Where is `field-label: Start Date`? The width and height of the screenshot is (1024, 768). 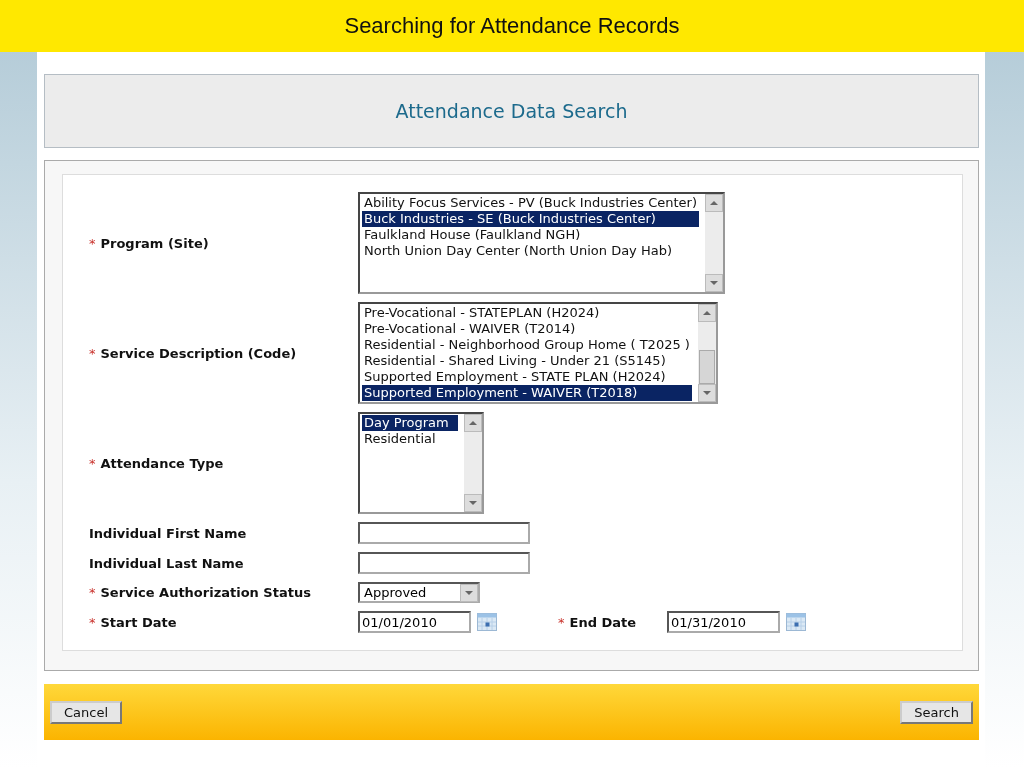 field-label: Start Date is located at coordinates (138, 622).